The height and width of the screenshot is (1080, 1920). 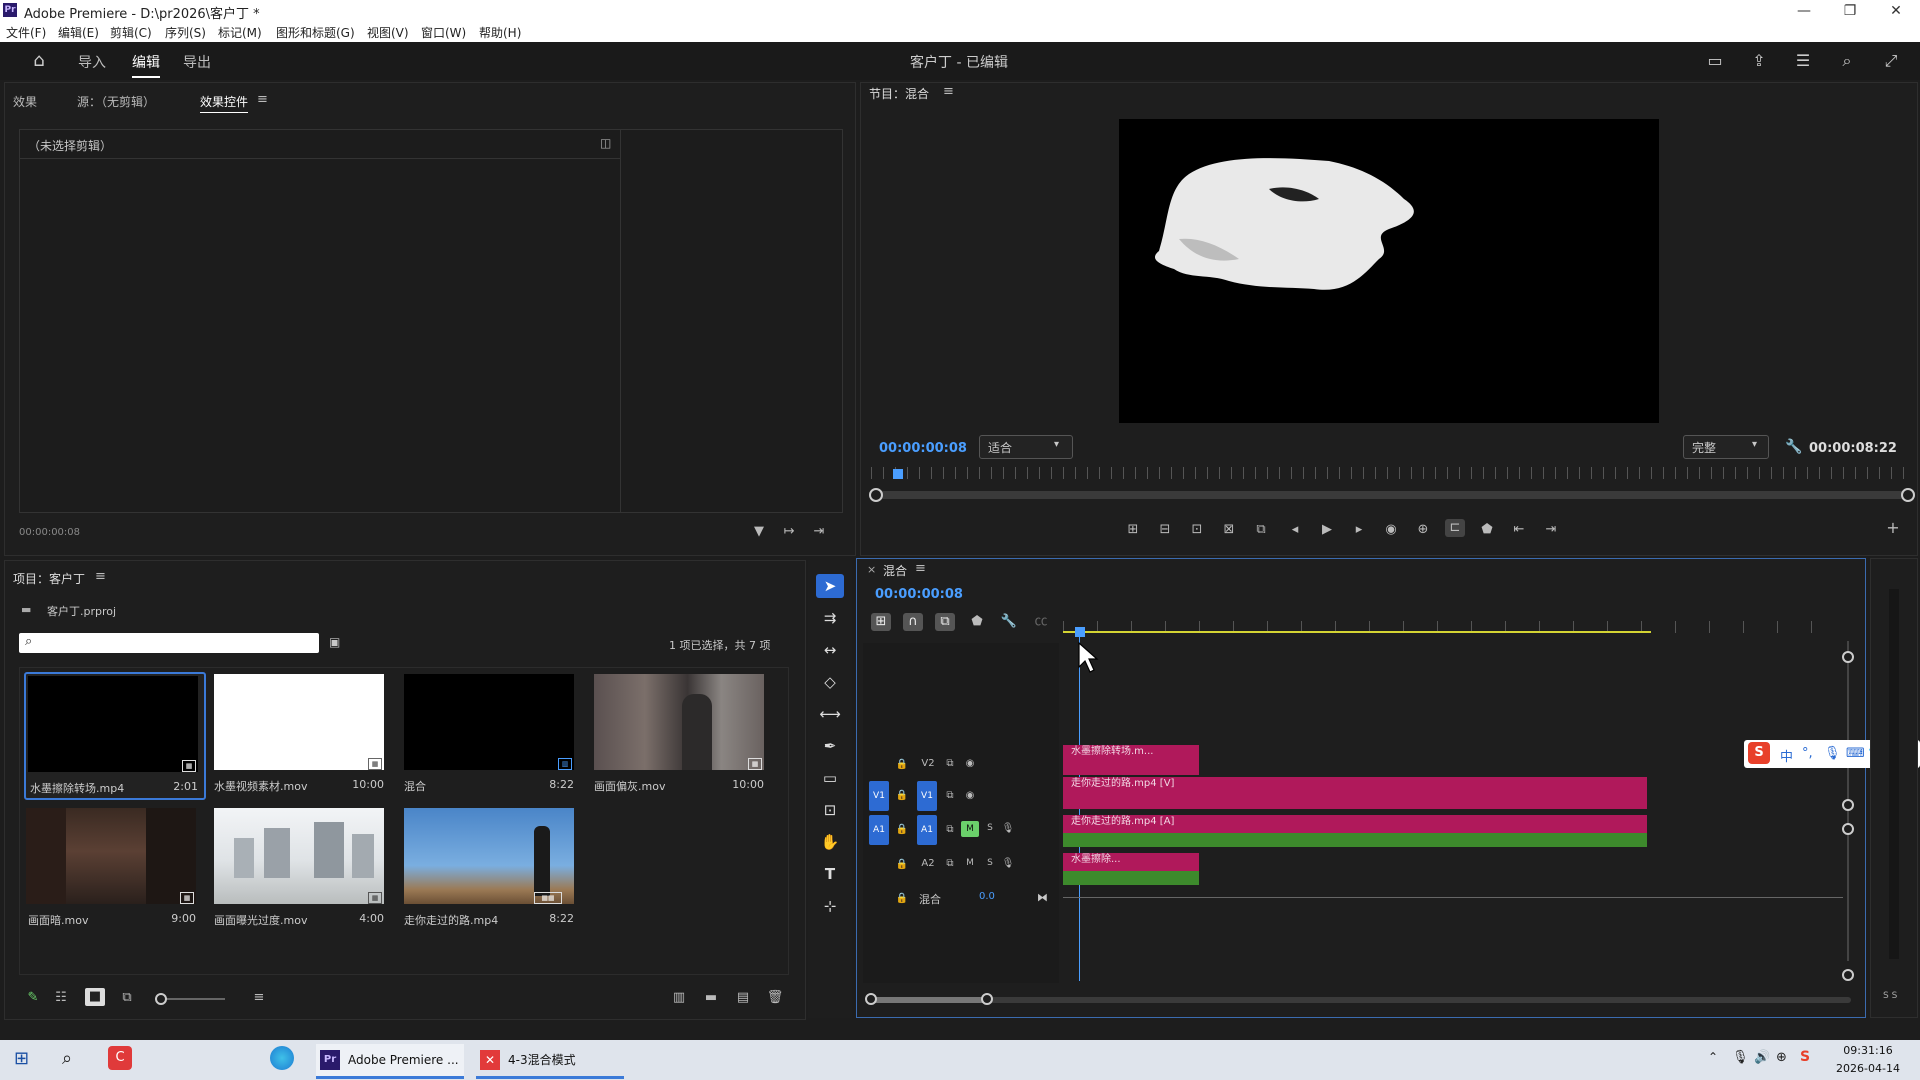 I want to click on list-item: ▦ 画面曝光过度.mov 4:00, so click(x=303, y=870).